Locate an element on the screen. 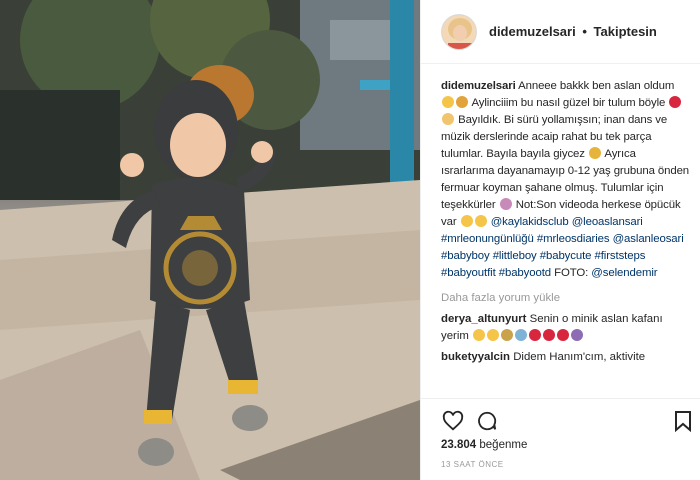 Image resolution: width=700 pixels, height=480 pixels. mention-aslanleosari: @aslanleosari is located at coordinates (648, 239).